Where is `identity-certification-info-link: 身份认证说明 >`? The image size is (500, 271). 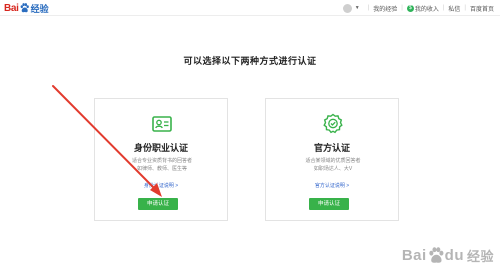
identity-certification-info-link: 身份认证说明 > is located at coordinates (161, 185).